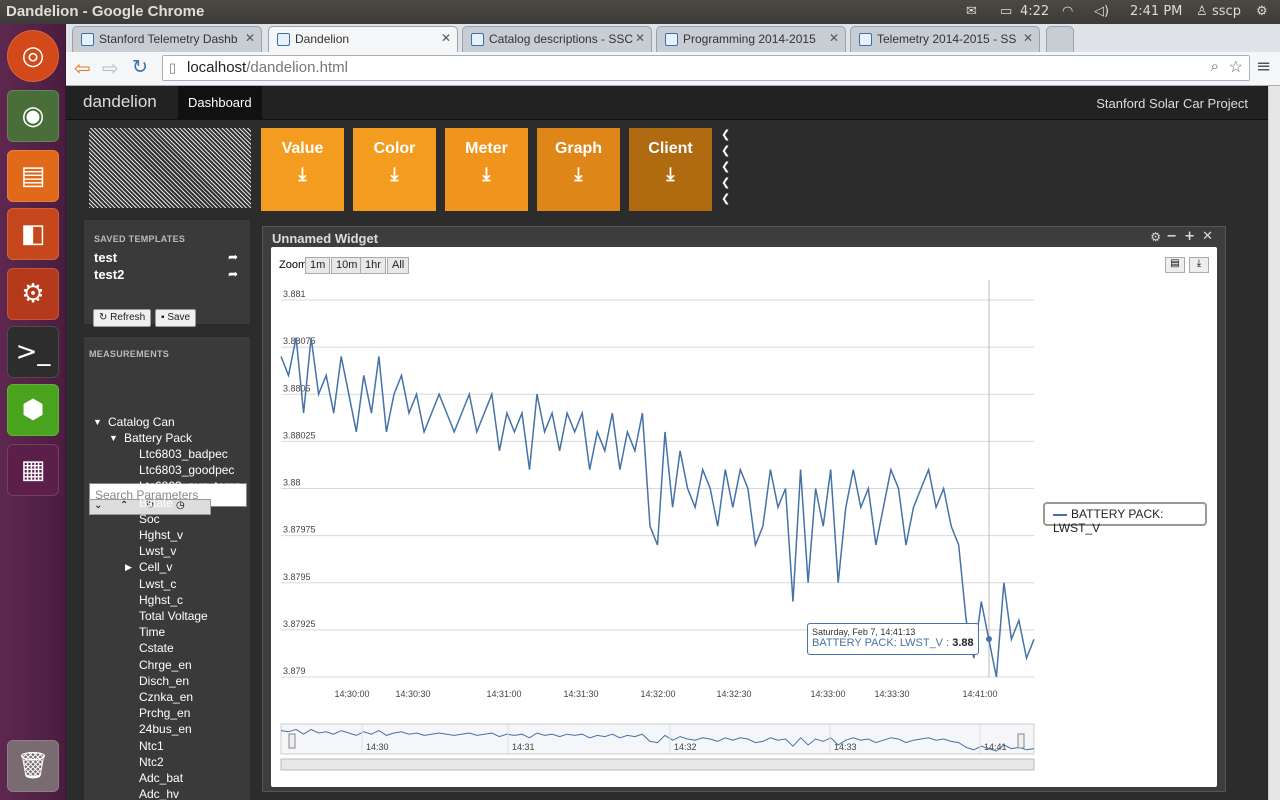 This screenshot has height=800, width=1280. Describe the element at coordinates (151, 762) in the screenshot. I see `tree-leaf: Ntc2` at that location.